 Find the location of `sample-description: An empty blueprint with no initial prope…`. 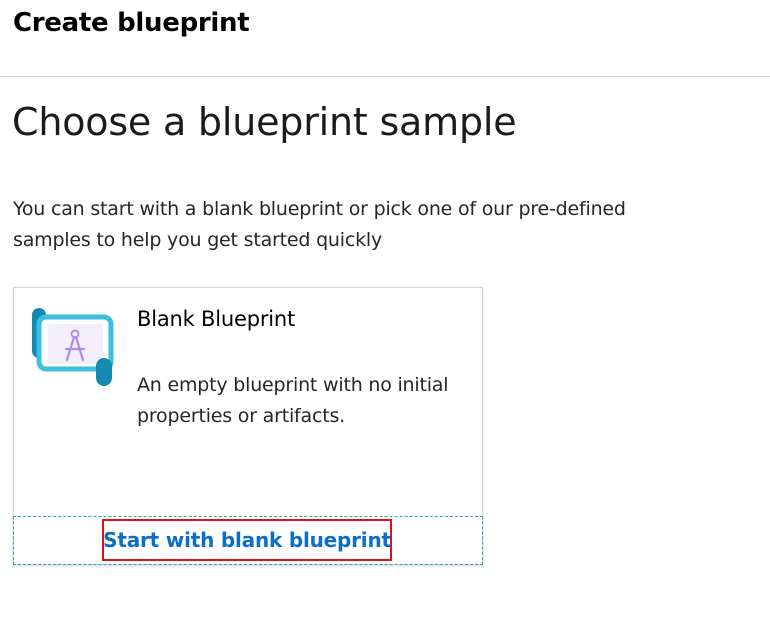

sample-description: An empty blueprint with no initial prope… is located at coordinates (293, 400).